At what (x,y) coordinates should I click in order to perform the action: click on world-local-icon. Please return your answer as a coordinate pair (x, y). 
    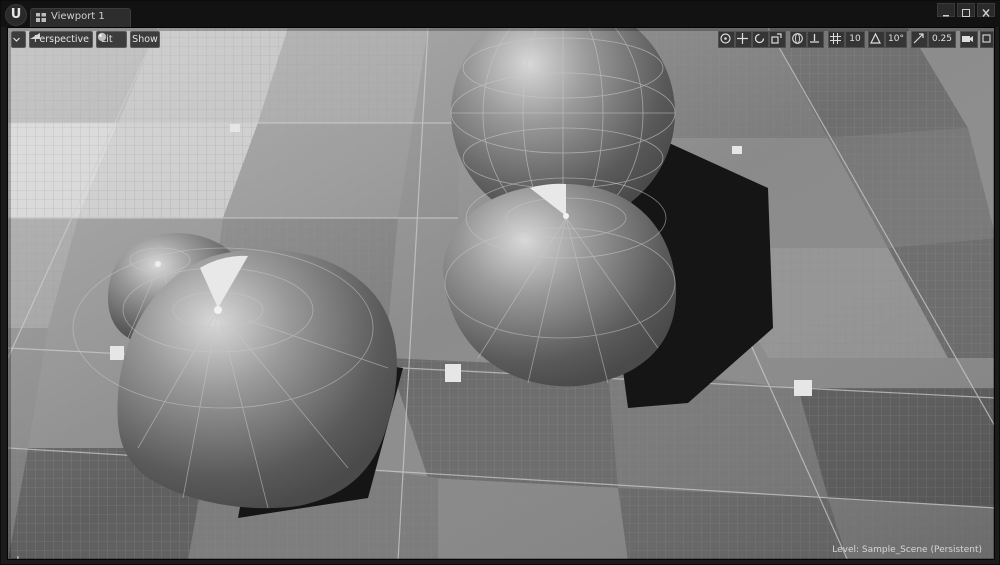
    Looking at the image, I should click on (797, 38).